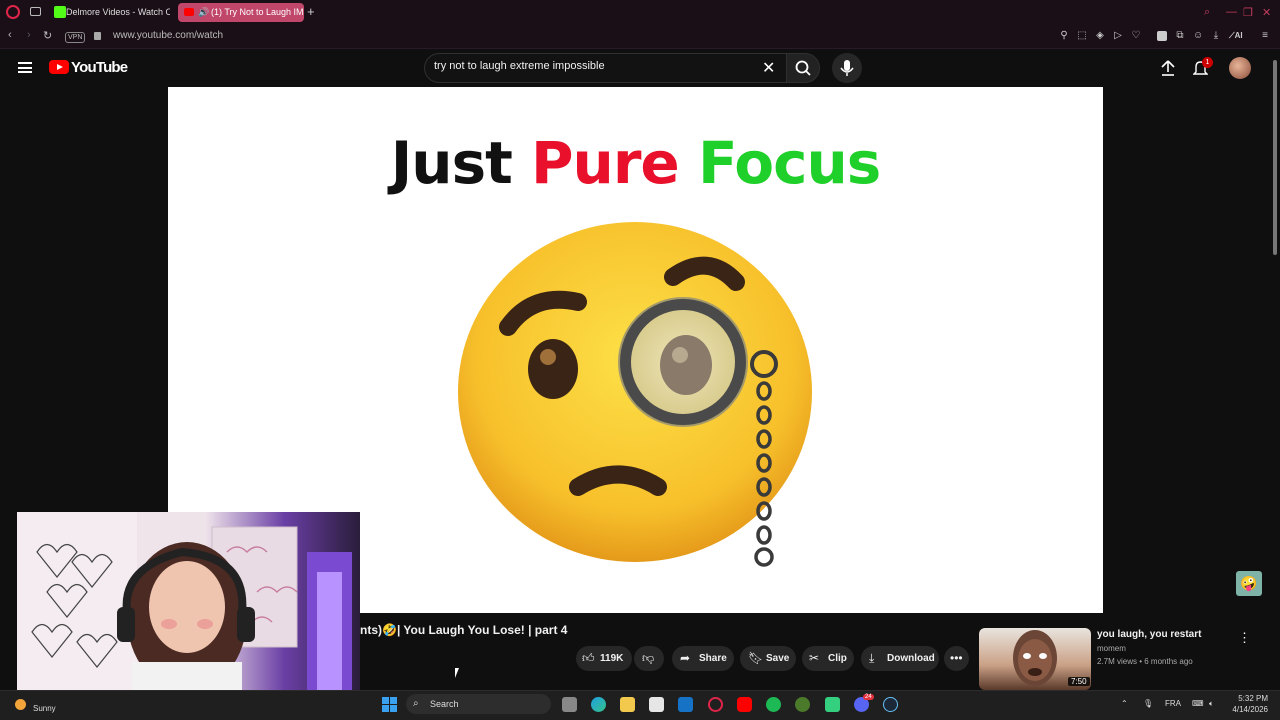 This screenshot has width=1280, height=720. Describe the element at coordinates (1249, 583) in the screenshot. I see `floating-reaction-icon: 🤪` at that location.